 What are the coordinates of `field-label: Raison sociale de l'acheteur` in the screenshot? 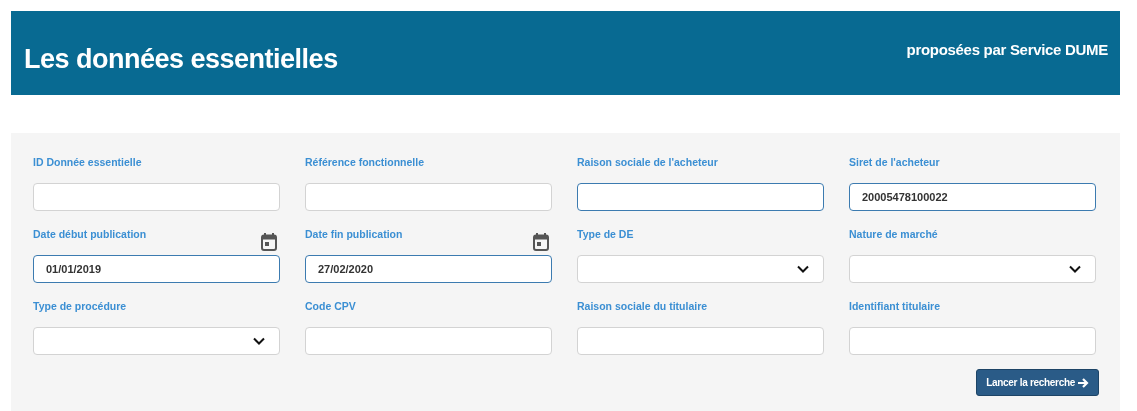 It's located at (647, 162).